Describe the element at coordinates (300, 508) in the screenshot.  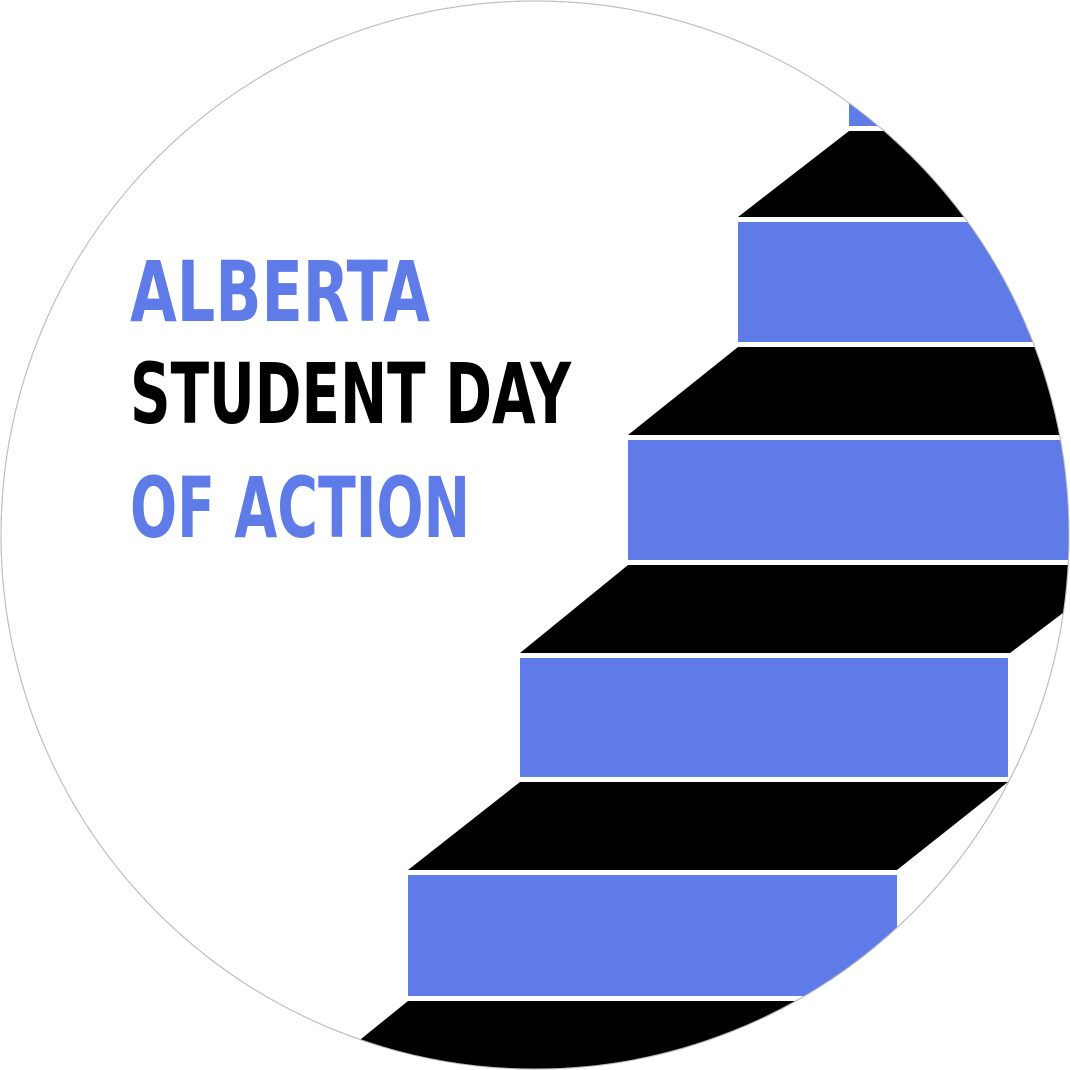
I see `title-line-of-action: OF ACTION` at that location.